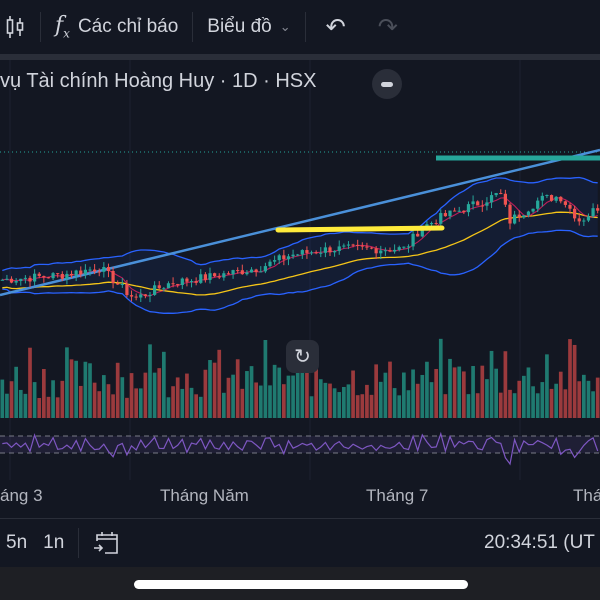 Image resolution: width=600 pixels, height=600 pixels. I want to click on range-5n-button: 5n, so click(16, 543).